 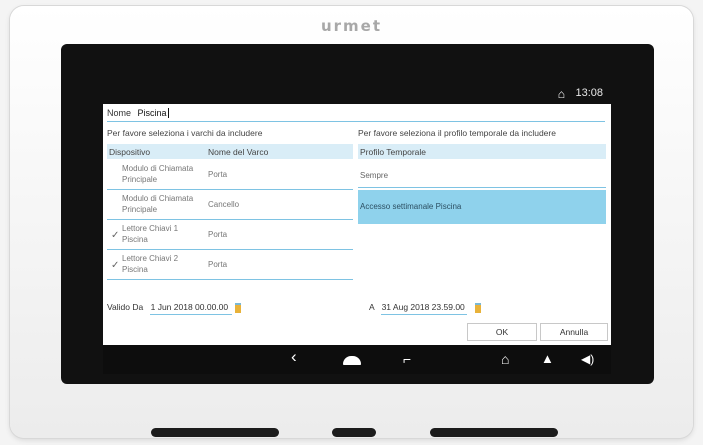 I want to click on valid-from: Valido Da 1 Jun 2018 00.00.00, so click(x=169, y=308).